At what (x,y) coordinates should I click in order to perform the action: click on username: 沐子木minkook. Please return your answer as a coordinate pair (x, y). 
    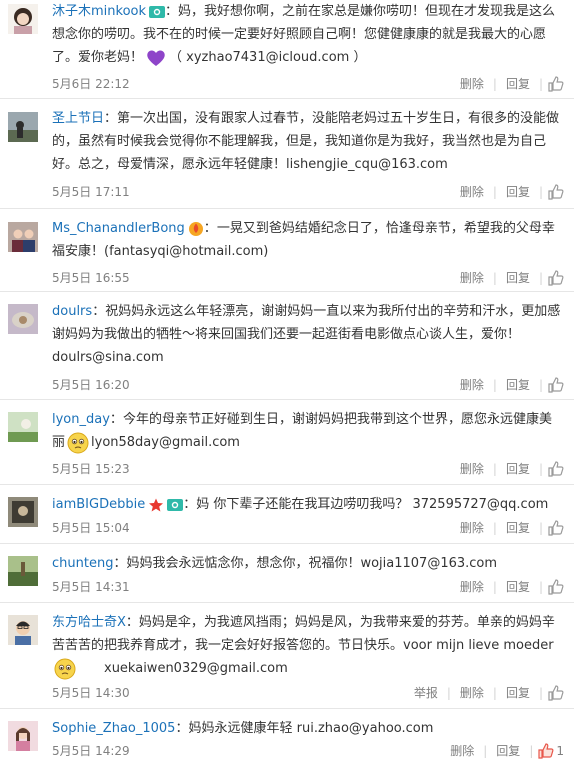
    Looking at the image, I should click on (99, 11).